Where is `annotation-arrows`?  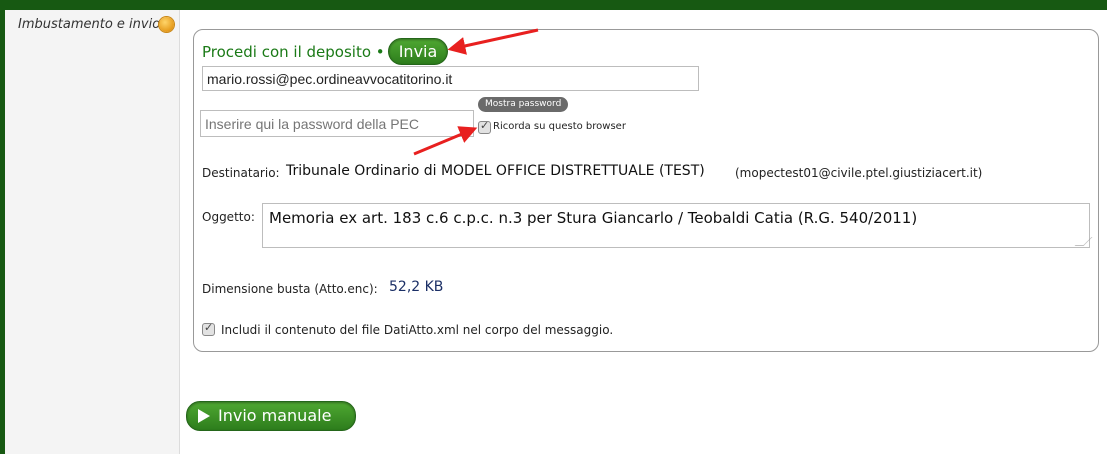
annotation-arrows is located at coordinates (476, 92).